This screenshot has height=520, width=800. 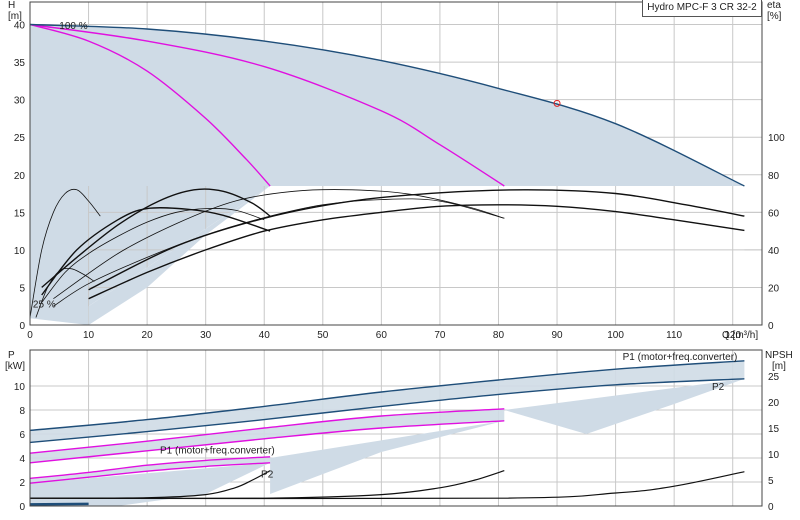 I want to click on y-tick-label: 0, so click(x=22, y=326).